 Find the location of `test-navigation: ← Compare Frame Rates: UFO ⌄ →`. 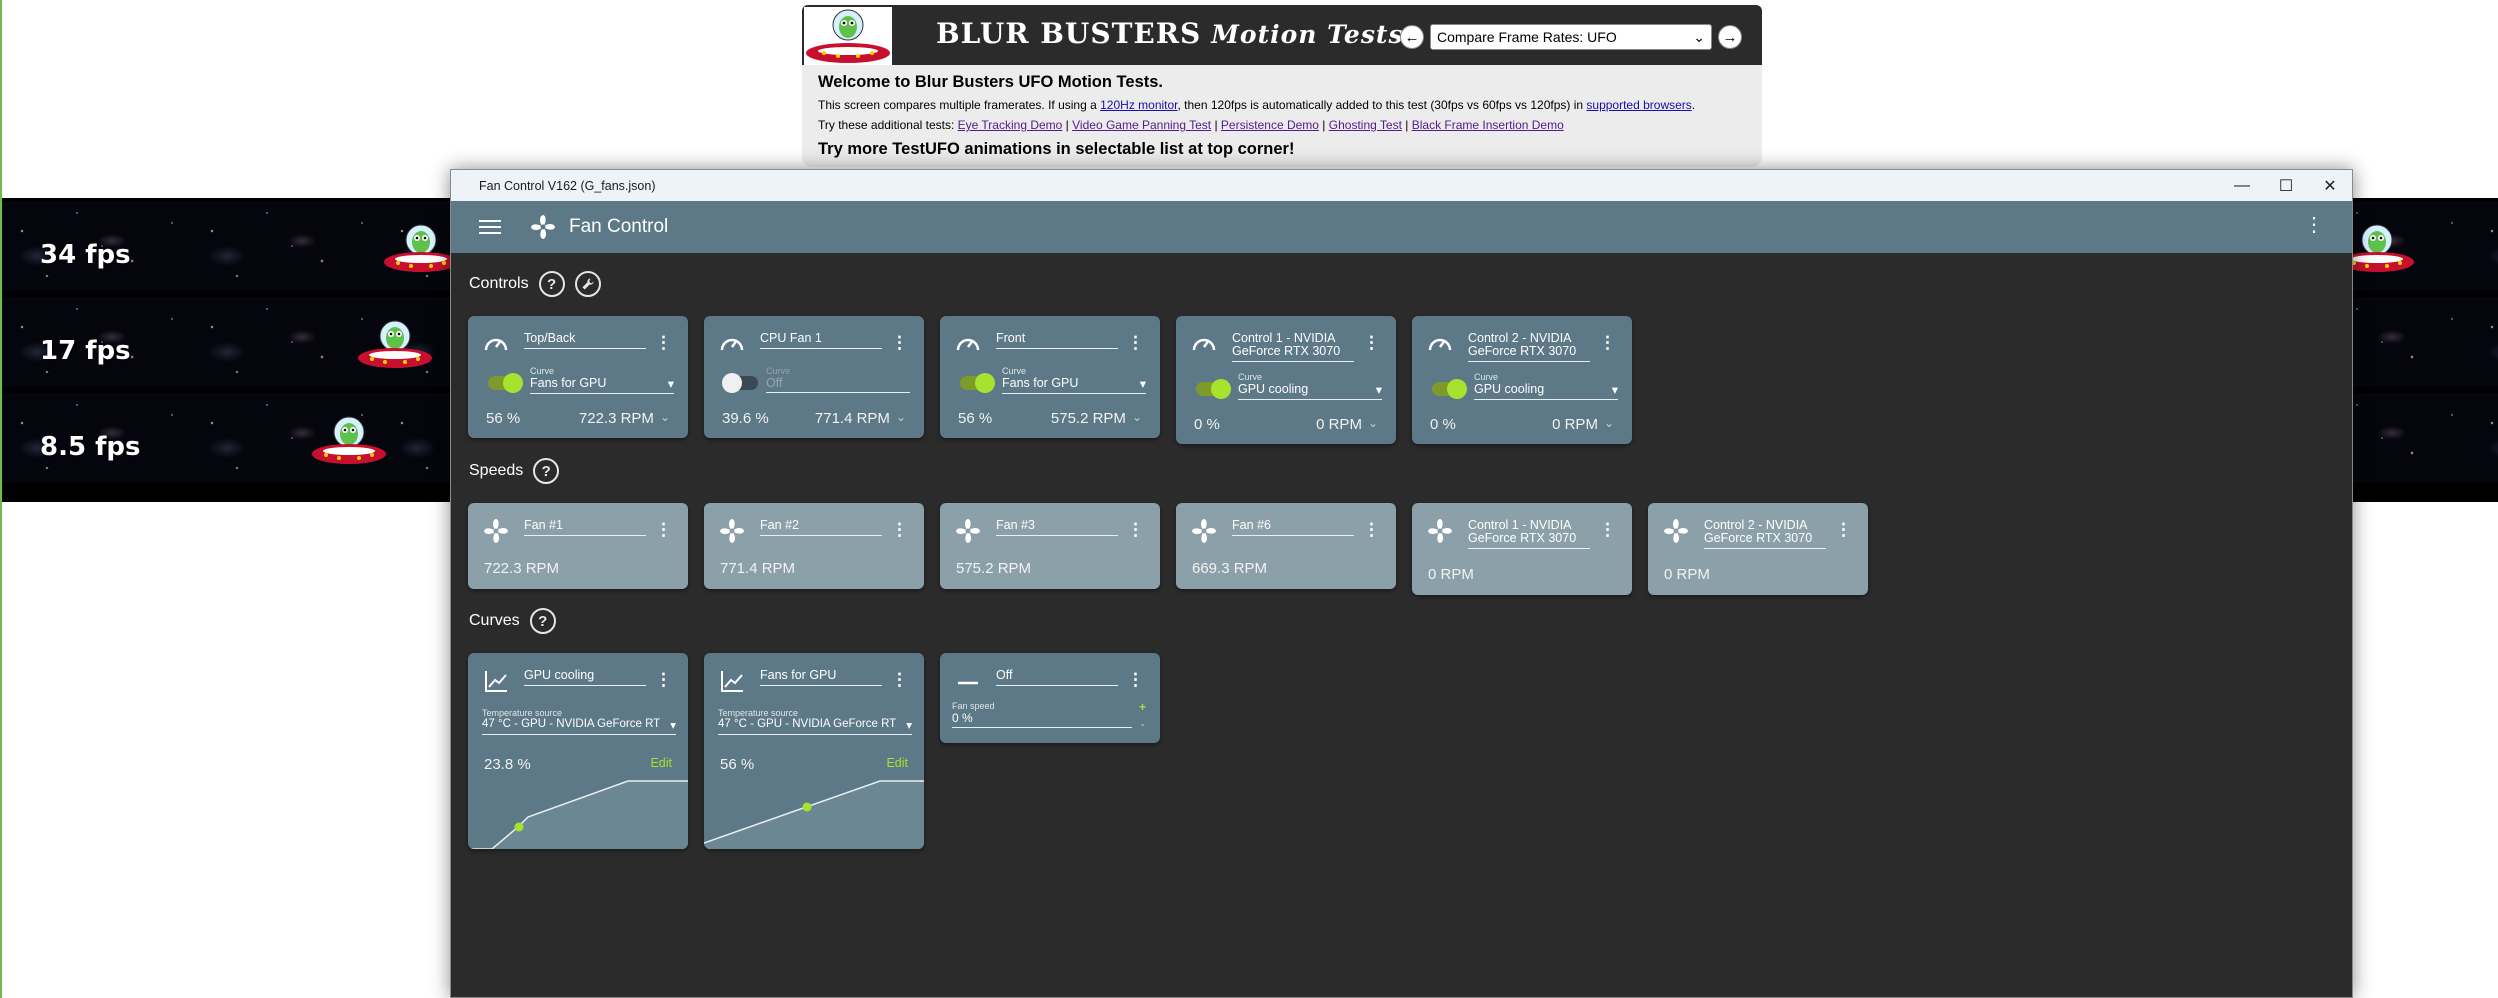

test-navigation: ← Compare Frame Rates: UFO ⌄ → is located at coordinates (1571, 37).